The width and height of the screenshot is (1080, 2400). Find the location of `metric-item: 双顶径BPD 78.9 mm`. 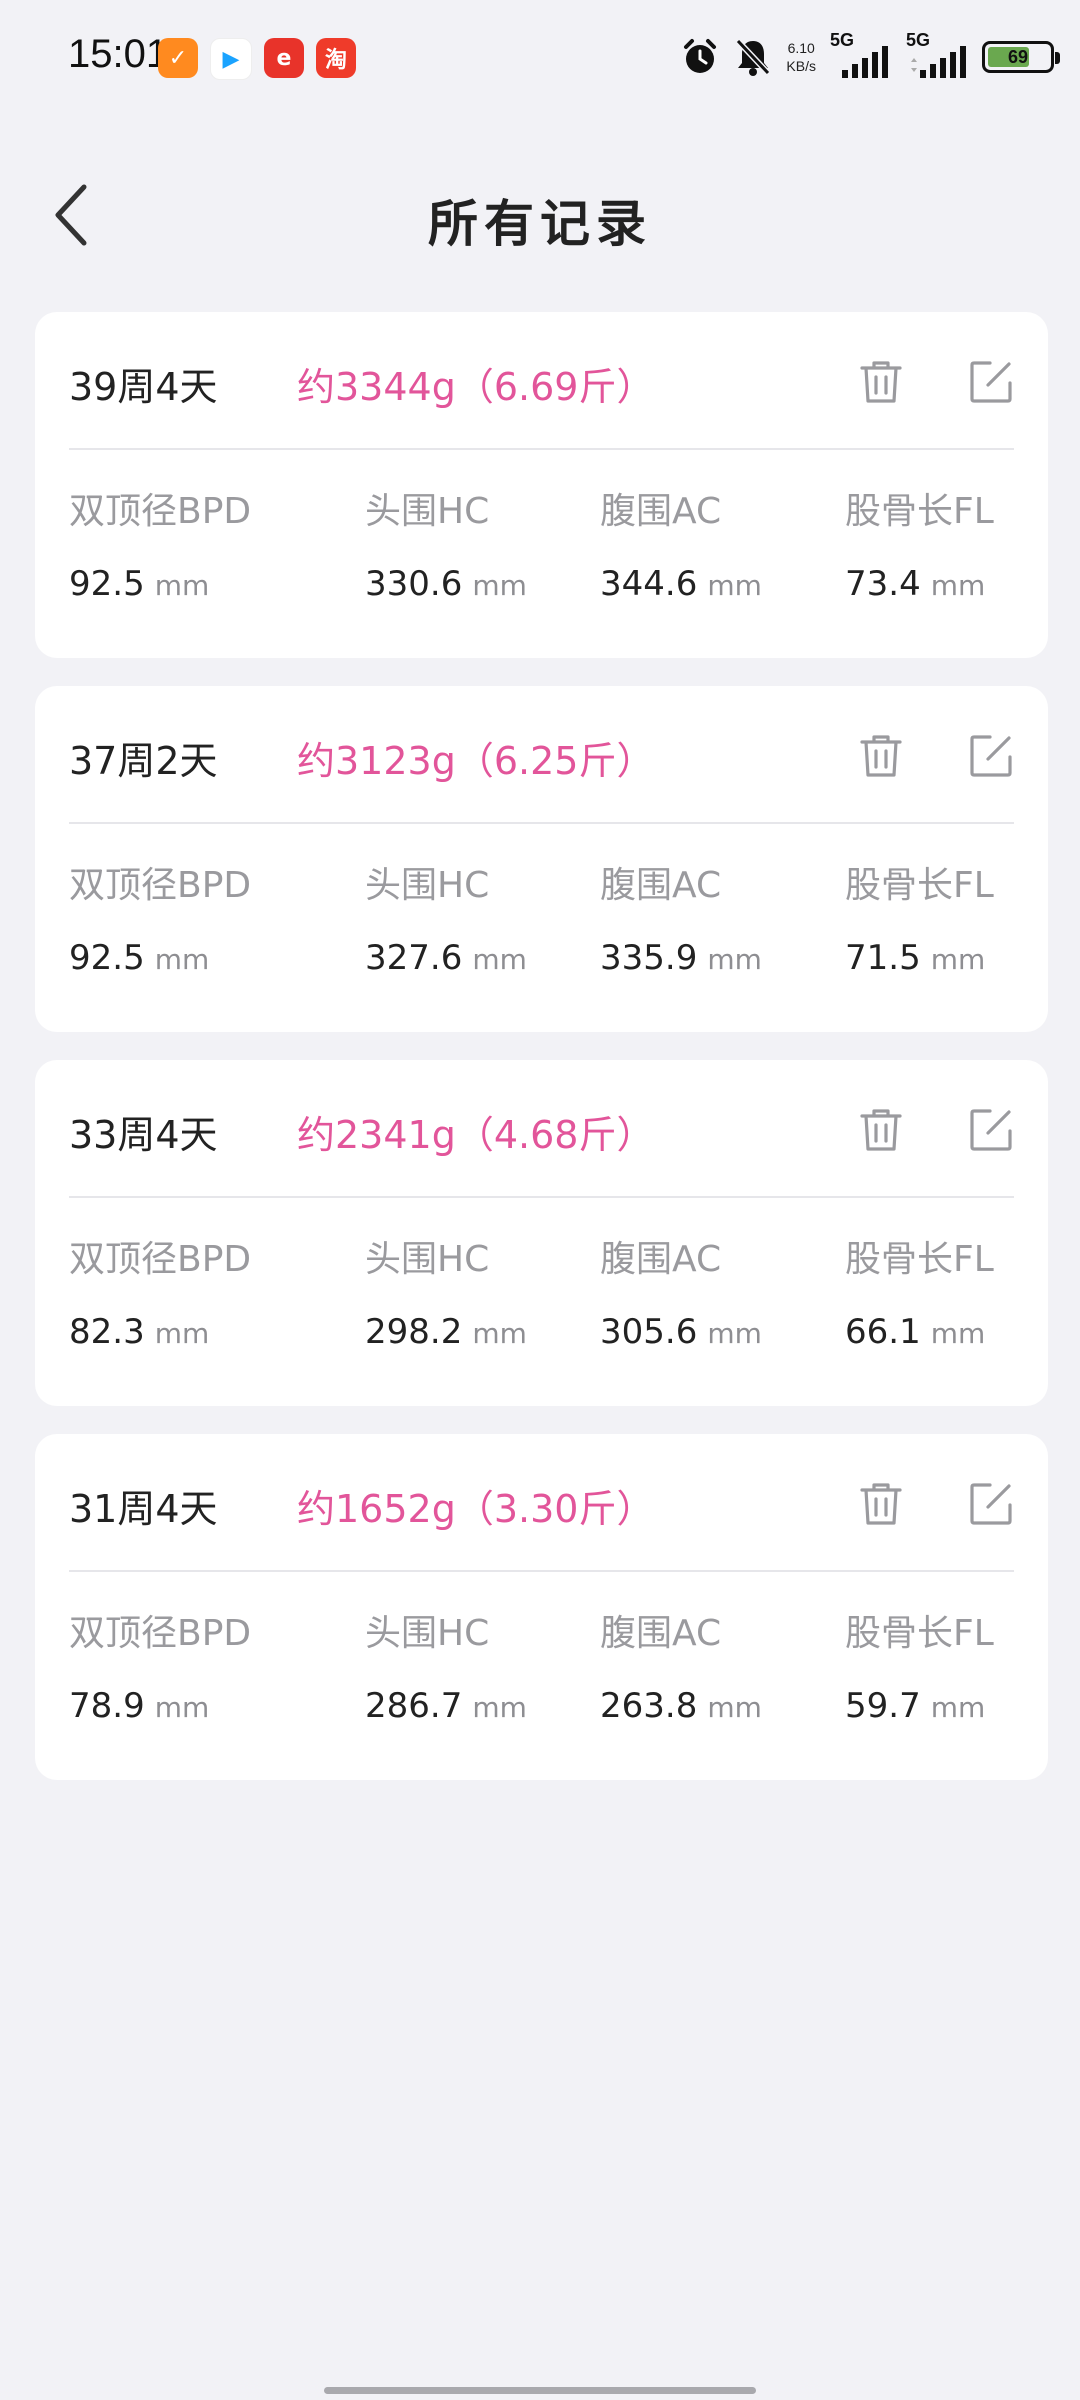

metric-item: 双顶径BPD 78.9 mm is located at coordinates (160, 1665).